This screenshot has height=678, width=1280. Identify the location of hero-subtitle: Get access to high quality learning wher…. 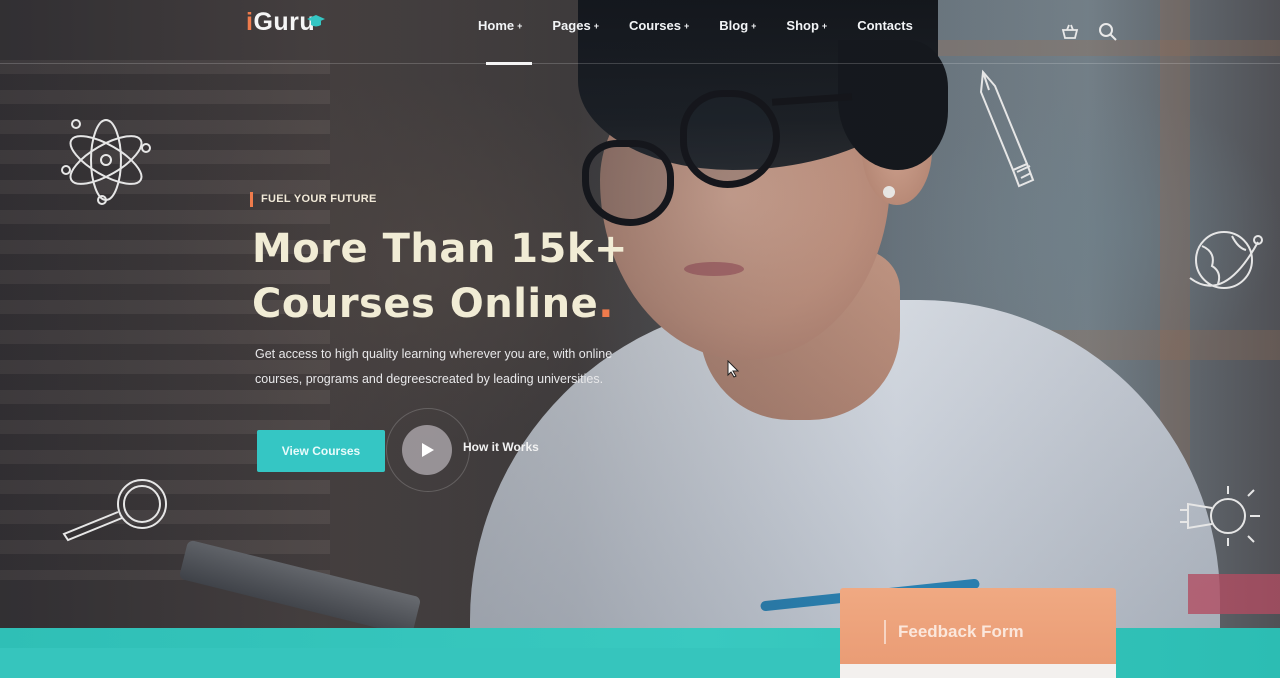
(475, 367).